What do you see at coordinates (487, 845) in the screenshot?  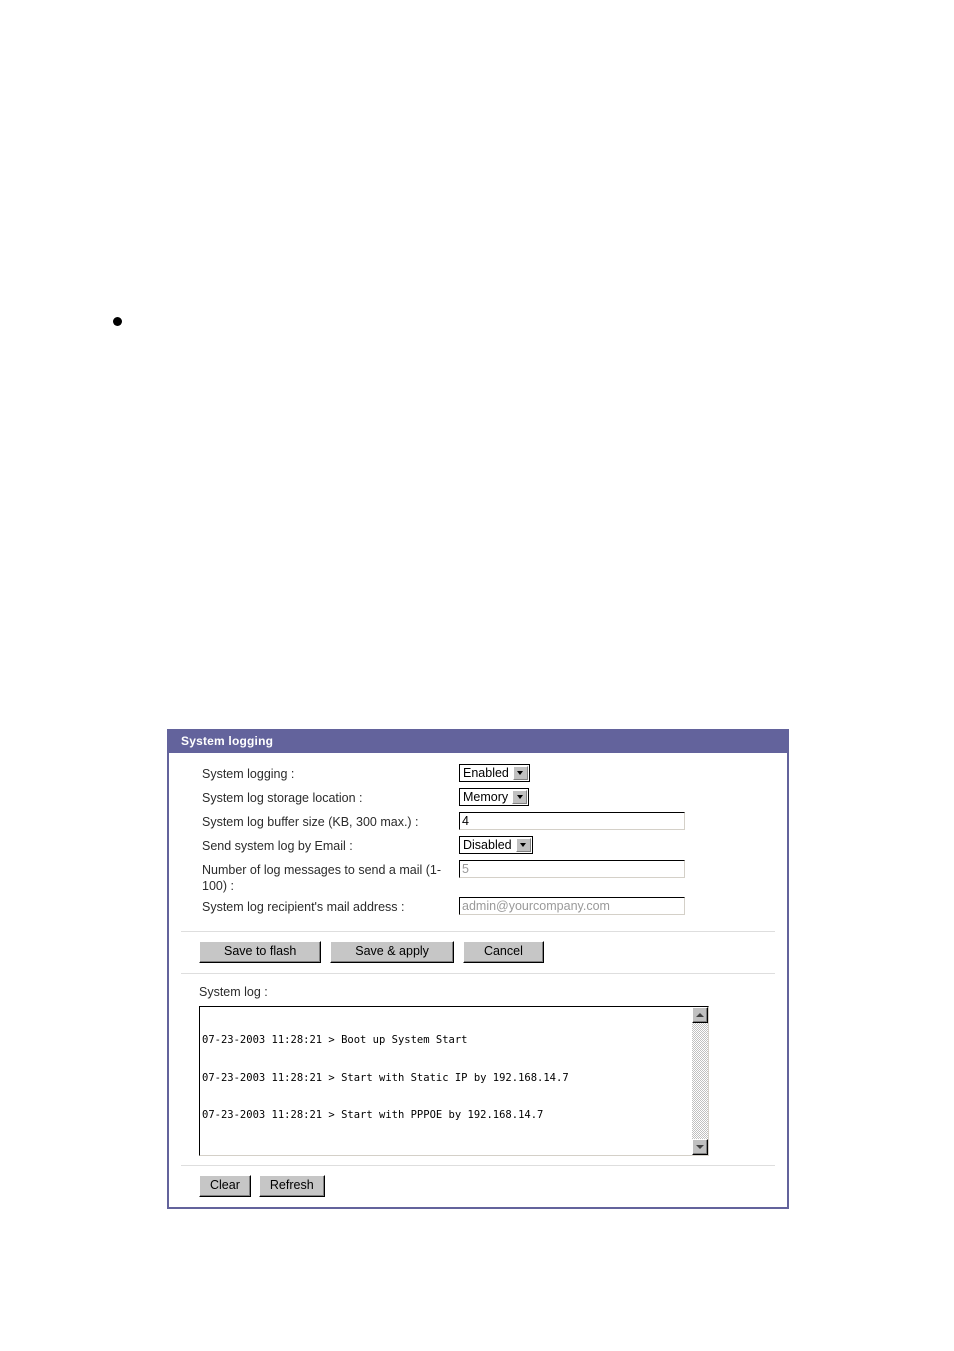 I see `send-by-email-select-value: Disabled` at bounding box center [487, 845].